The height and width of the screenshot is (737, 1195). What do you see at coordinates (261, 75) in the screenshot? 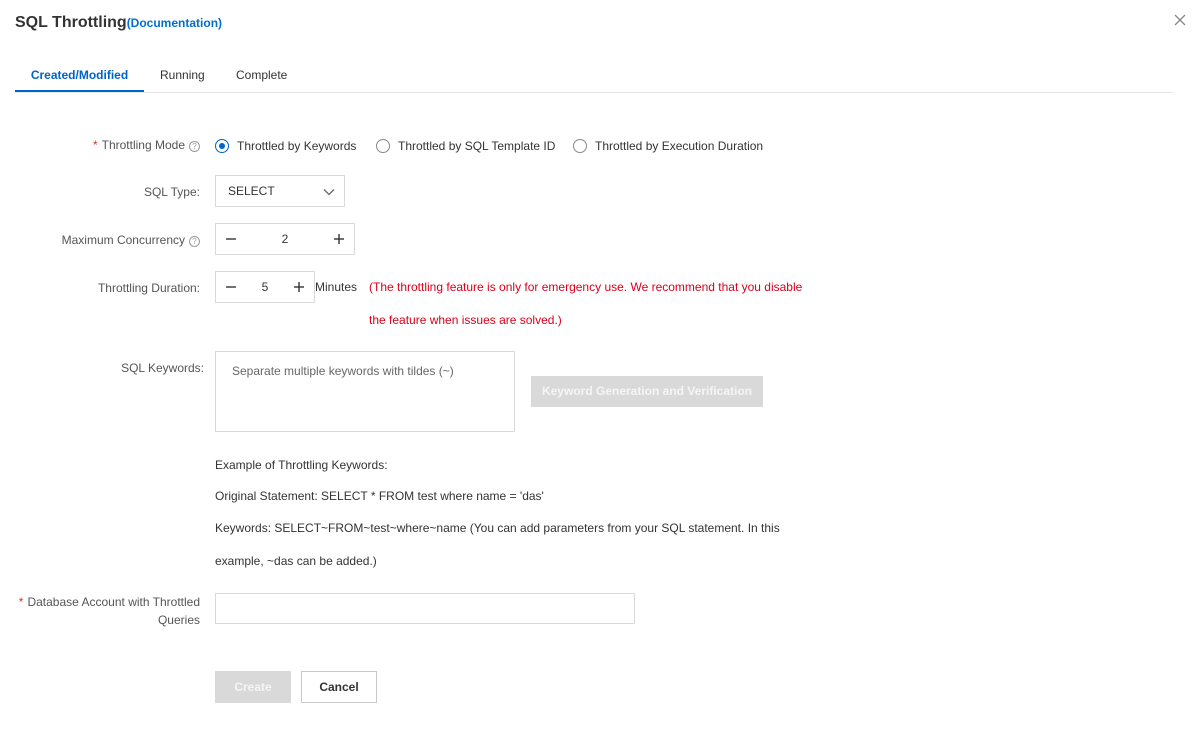
I see `tab-complete: Complete` at bounding box center [261, 75].